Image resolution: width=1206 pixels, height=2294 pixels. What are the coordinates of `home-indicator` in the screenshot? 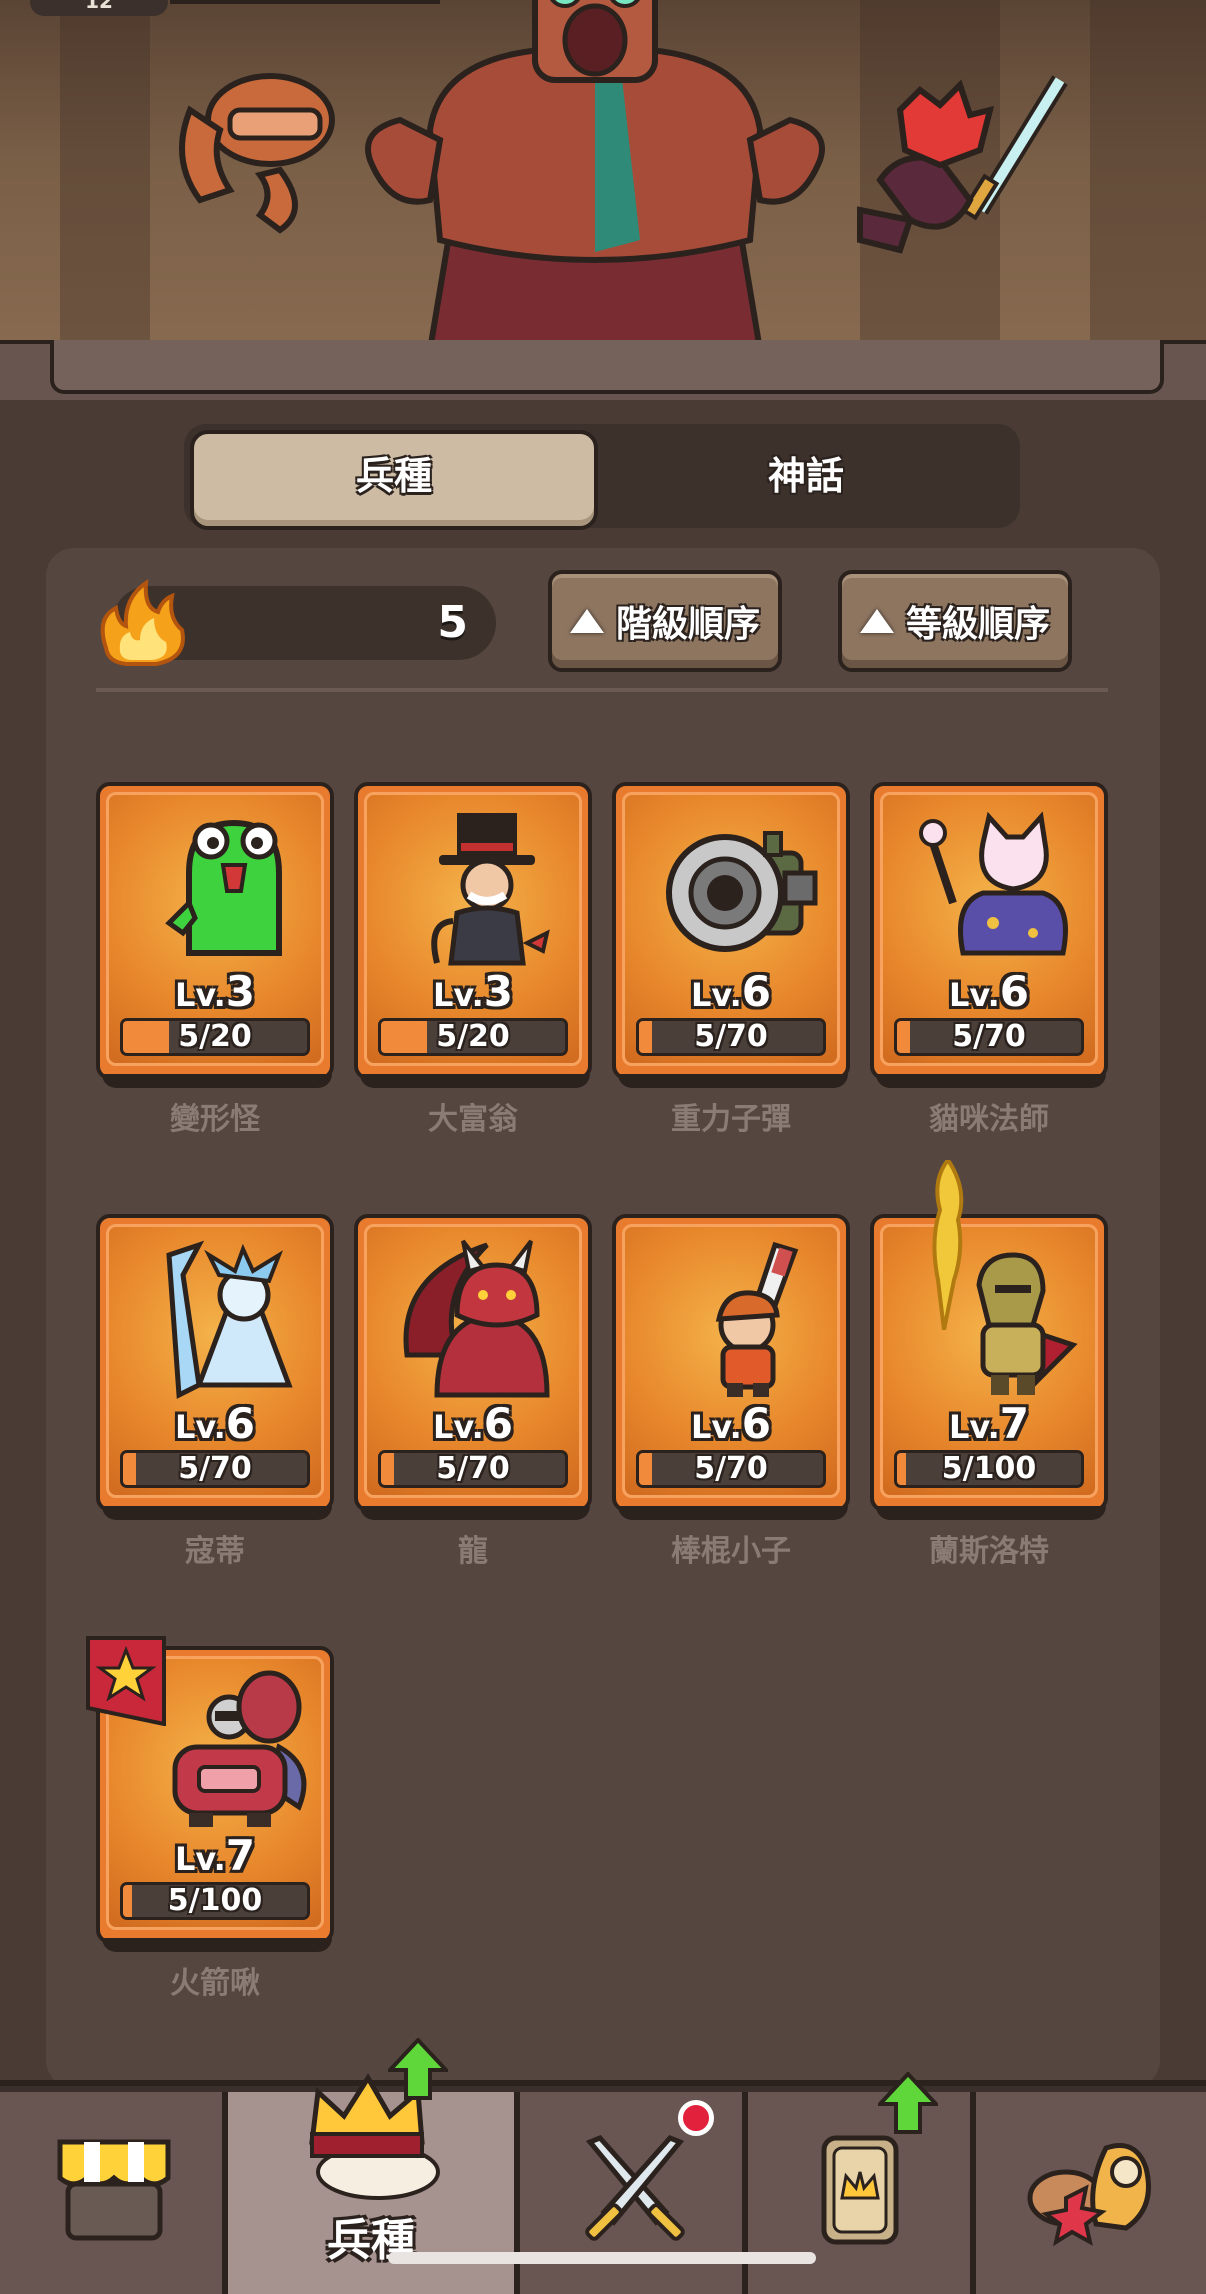 It's located at (602, 2258).